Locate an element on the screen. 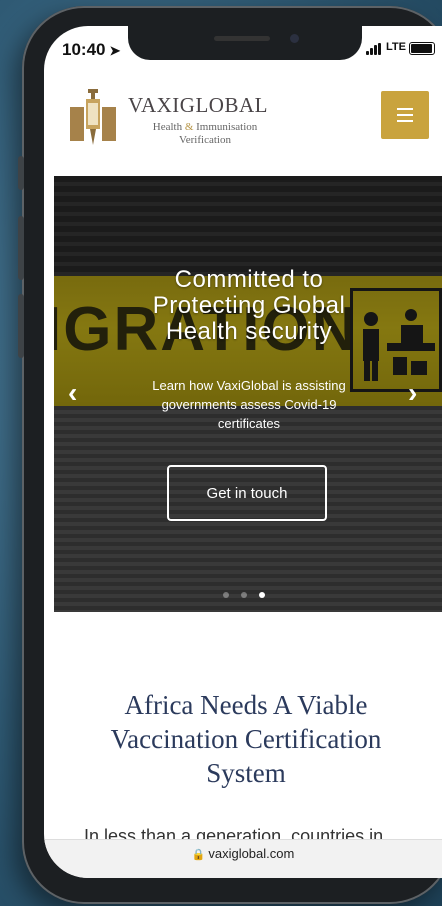 The image size is (442, 906). volume-up-button is located at coordinates (21, 248).